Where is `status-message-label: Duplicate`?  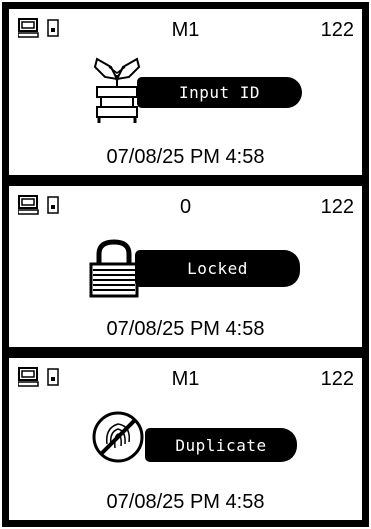 status-message-label: Duplicate is located at coordinates (221, 445).